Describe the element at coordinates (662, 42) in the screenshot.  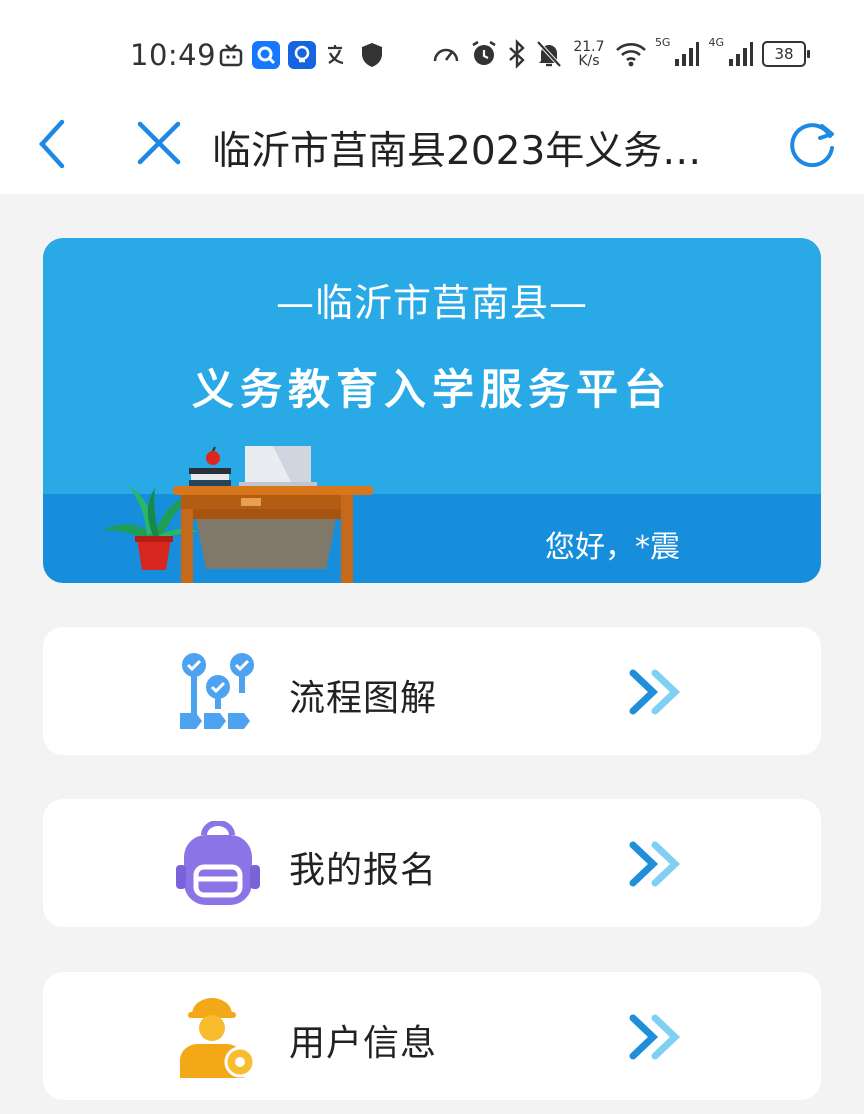
I see `network-type-1: 5G` at that location.